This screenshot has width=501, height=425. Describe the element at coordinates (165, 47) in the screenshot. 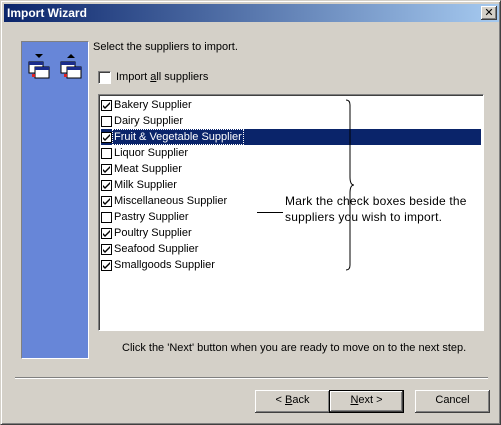

I see `instruction-text: Select the suppliers to import.` at that location.